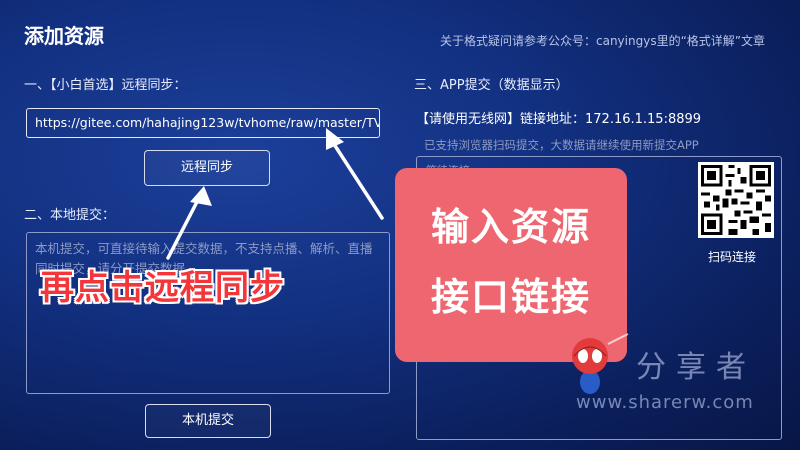 This screenshot has height=450, width=800. I want to click on spider-mascot-icon, so click(600, 363).